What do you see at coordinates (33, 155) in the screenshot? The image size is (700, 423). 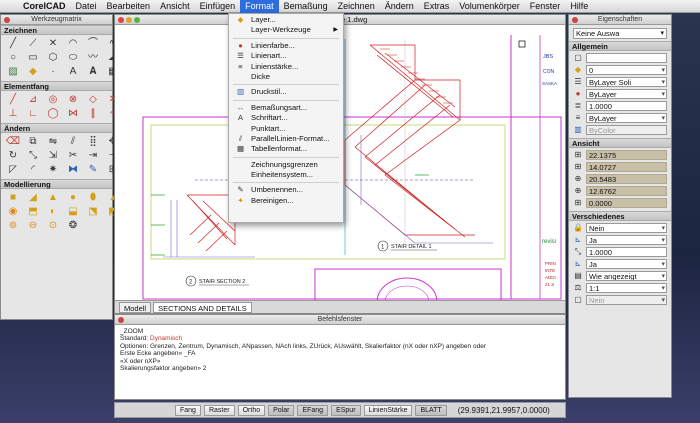 I see `scale-tool-icon: ⤡` at bounding box center [33, 155].